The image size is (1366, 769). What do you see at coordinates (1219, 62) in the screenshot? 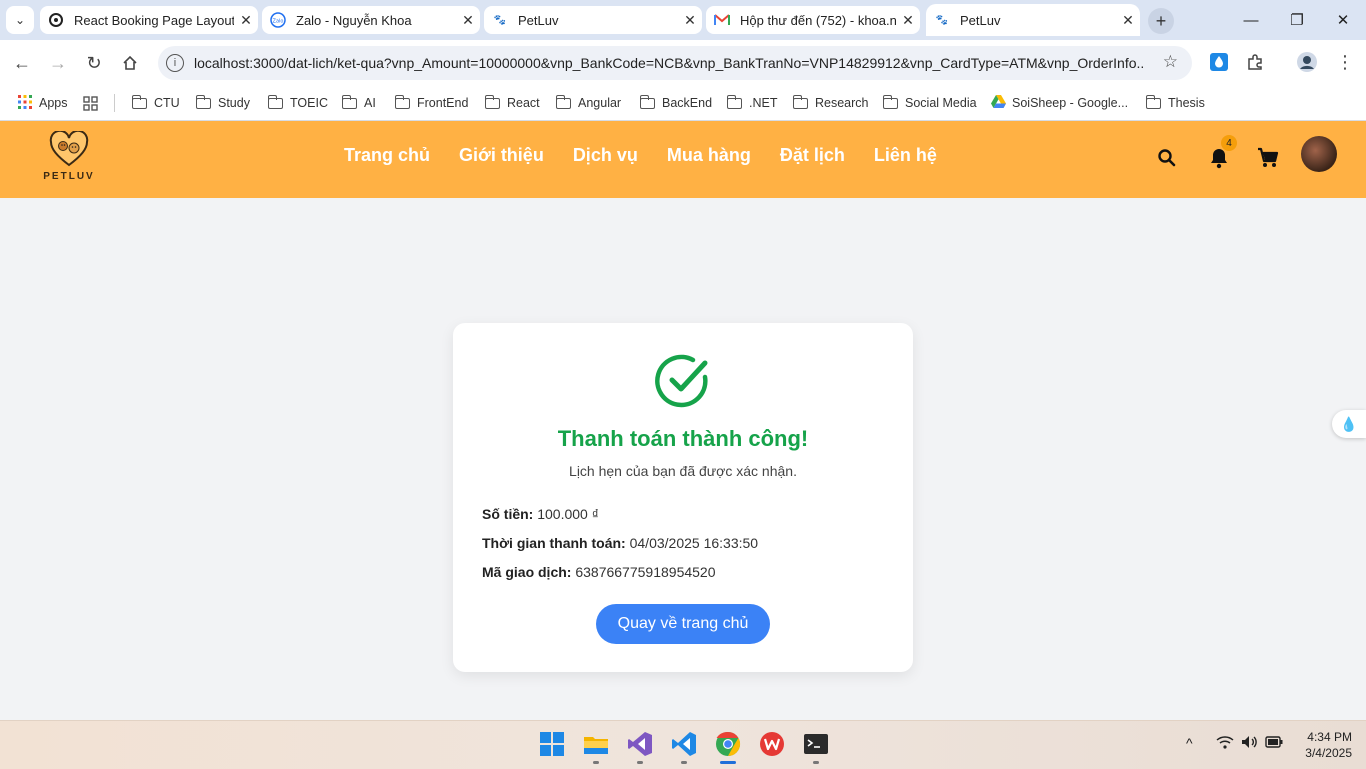
I see `extension-droplet-icon` at bounding box center [1219, 62].